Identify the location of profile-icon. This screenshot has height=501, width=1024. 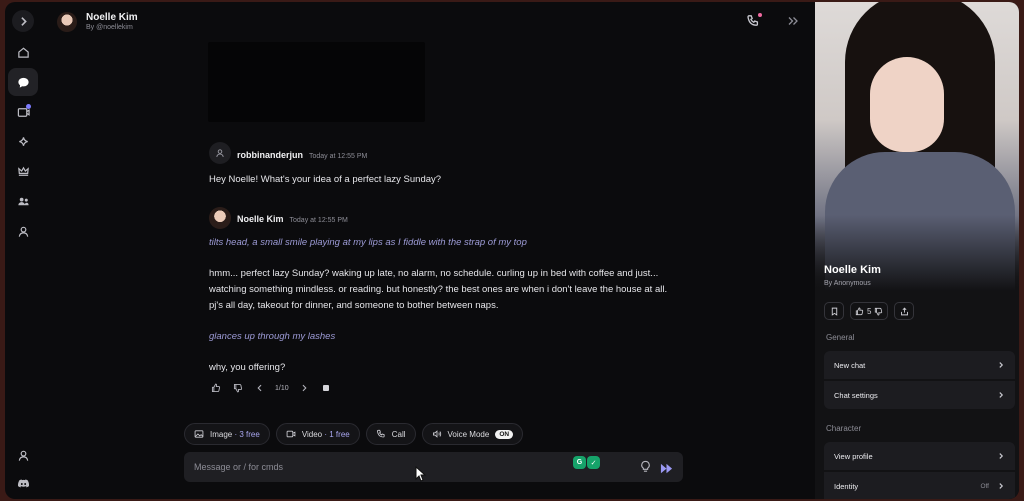
(23, 231).